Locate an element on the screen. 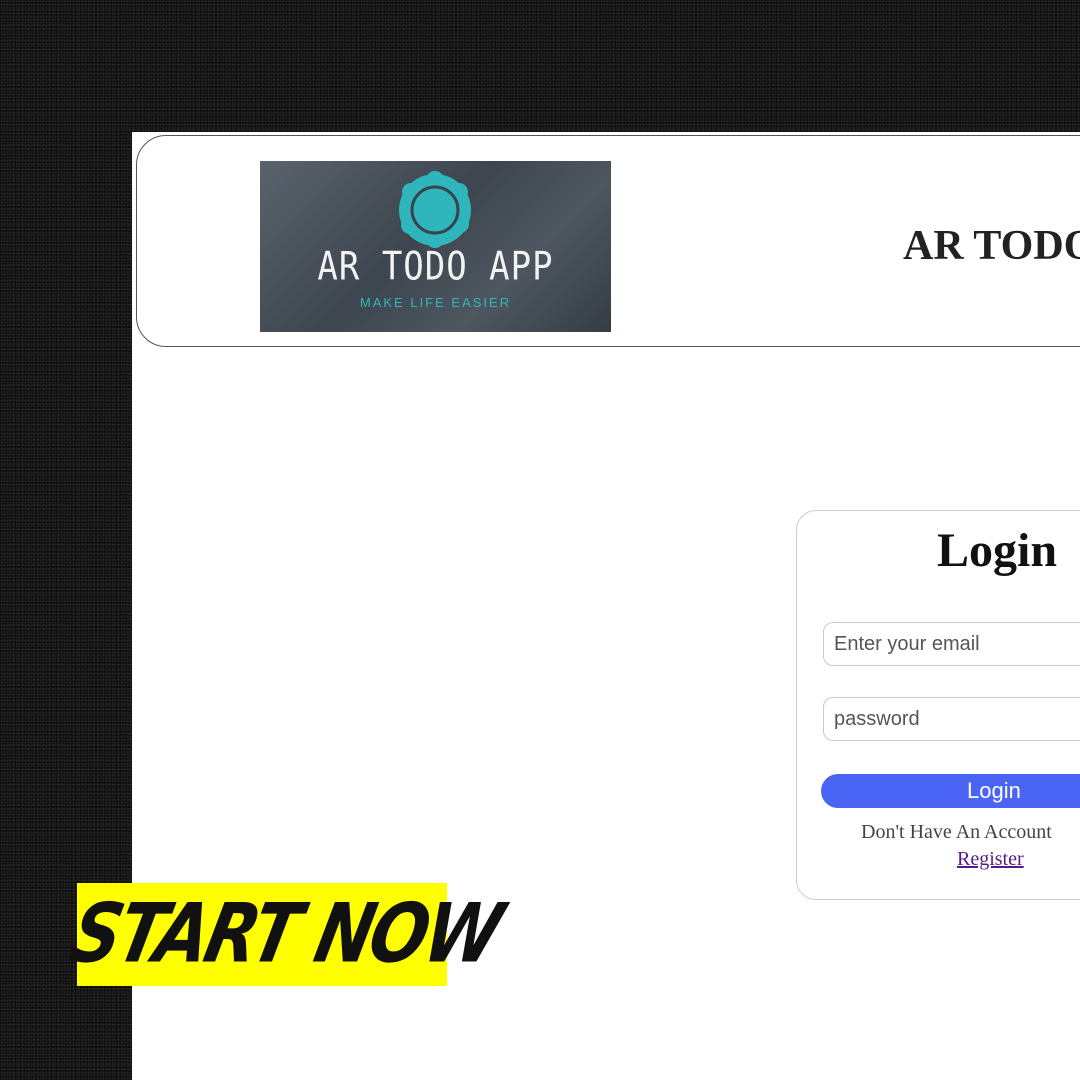 Image resolution: width=1080 pixels, height=1080 pixels. start-now-label: START NOW is located at coordinates (285, 934).